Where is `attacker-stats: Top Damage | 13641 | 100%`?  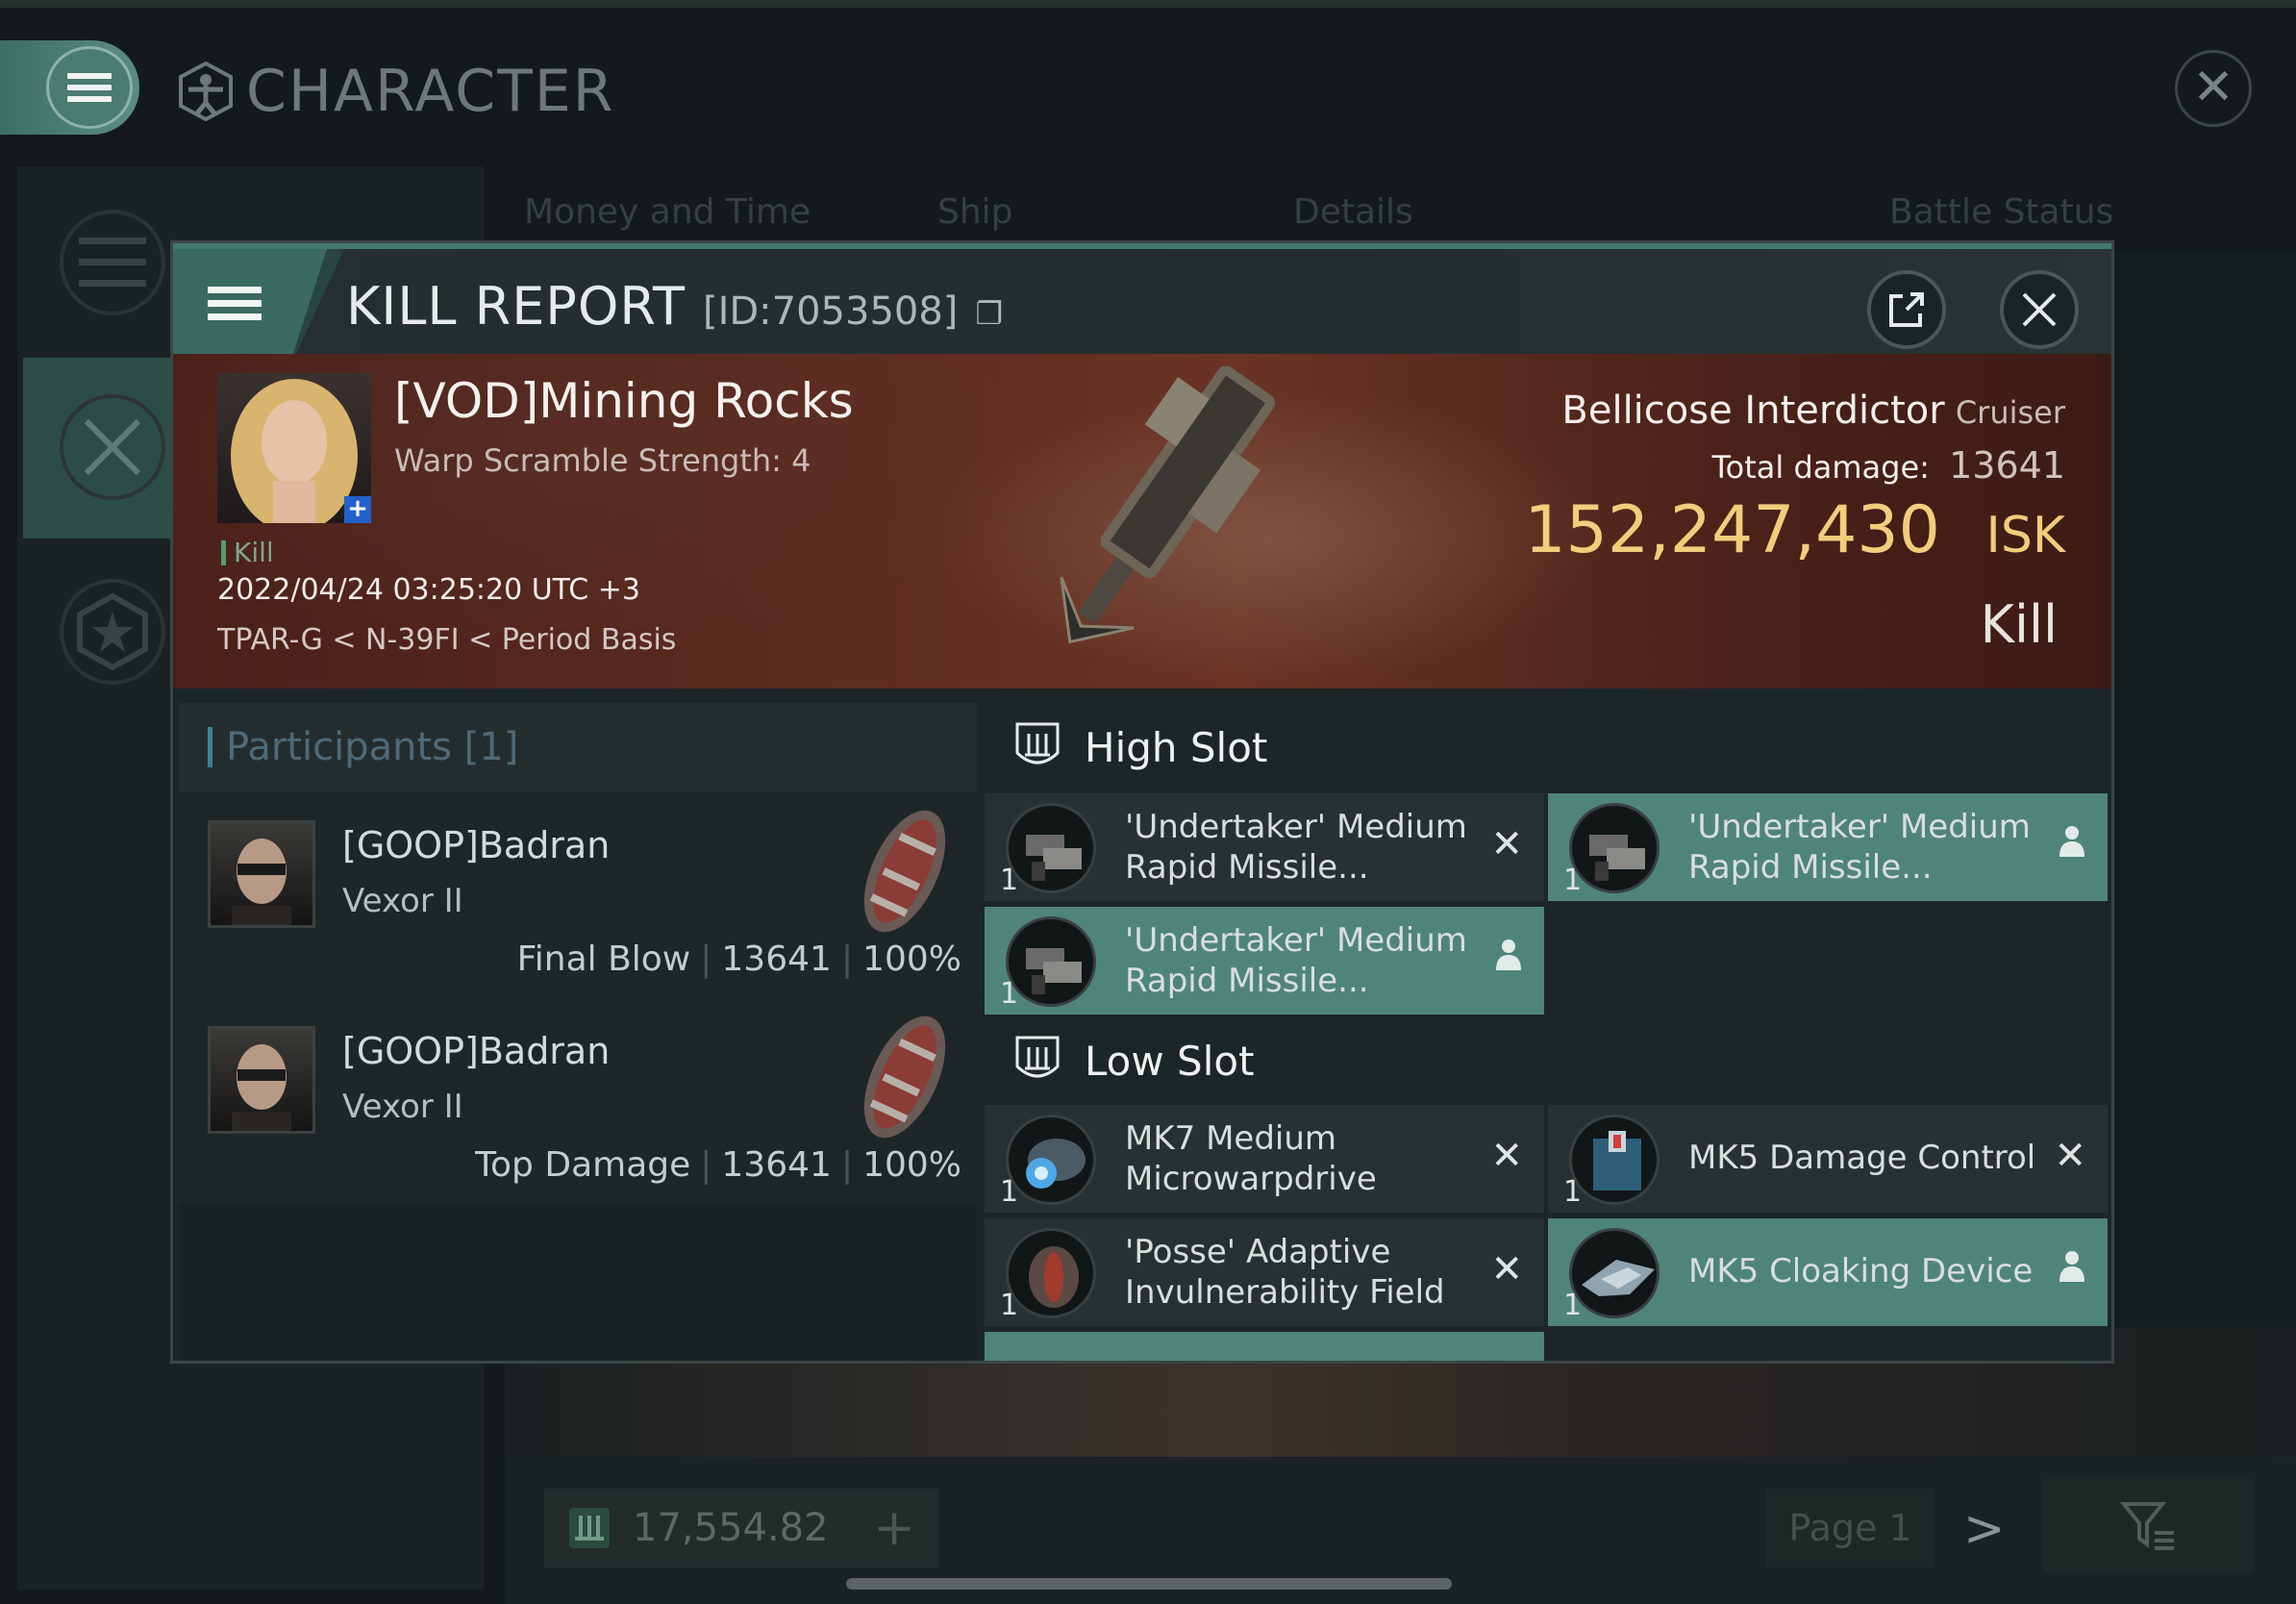 attacker-stats: Top Damage | 13641 | 100% is located at coordinates (718, 1165).